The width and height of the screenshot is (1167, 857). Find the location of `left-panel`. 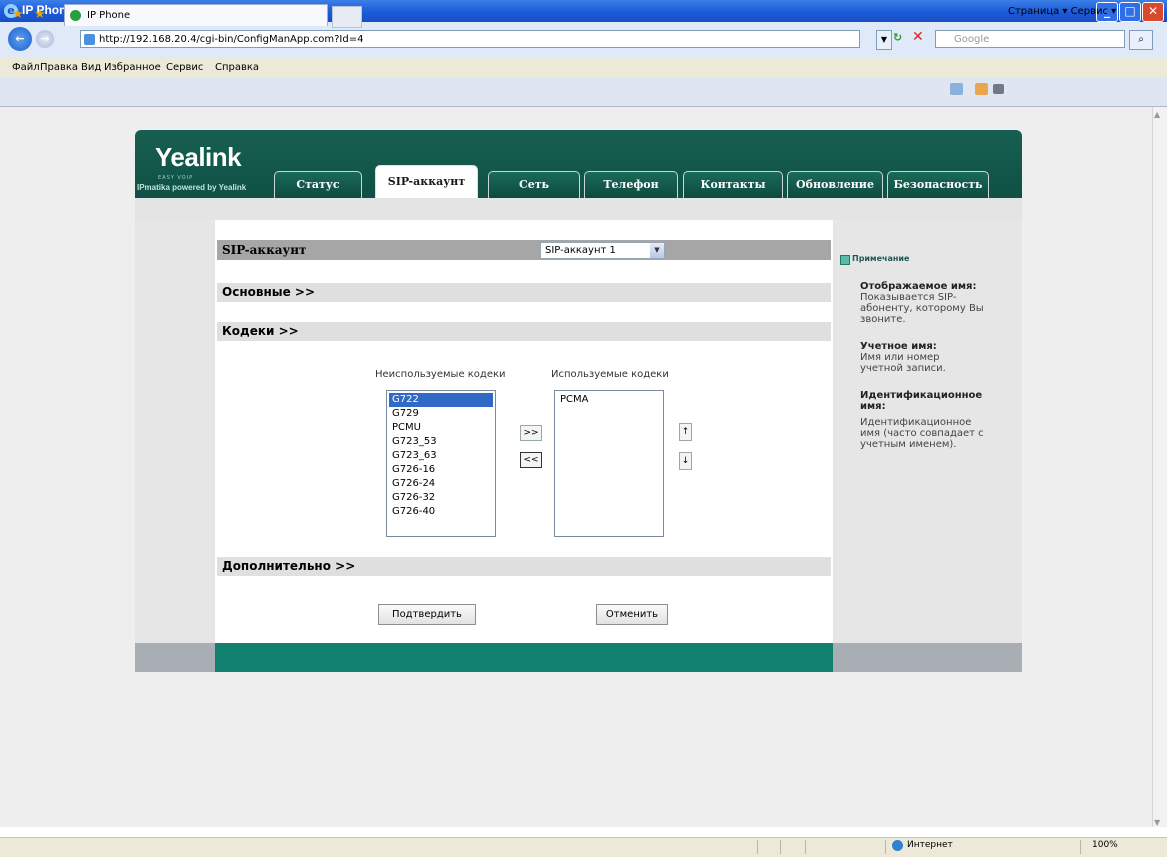

left-panel is located at coordinates (175, 431).